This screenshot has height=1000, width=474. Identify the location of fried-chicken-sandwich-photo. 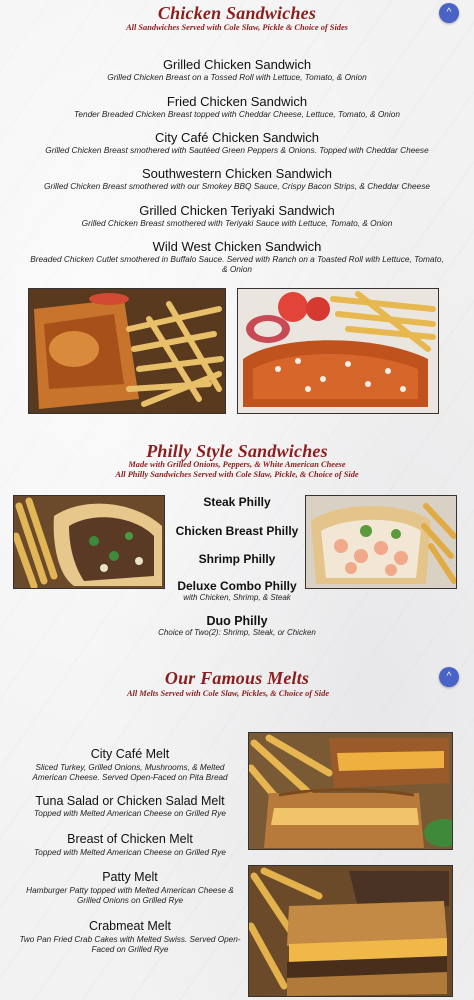
(127, 351).